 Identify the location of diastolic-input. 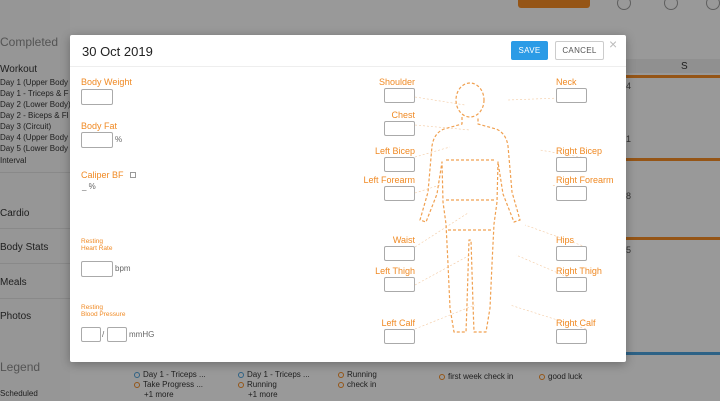
(117, 334).